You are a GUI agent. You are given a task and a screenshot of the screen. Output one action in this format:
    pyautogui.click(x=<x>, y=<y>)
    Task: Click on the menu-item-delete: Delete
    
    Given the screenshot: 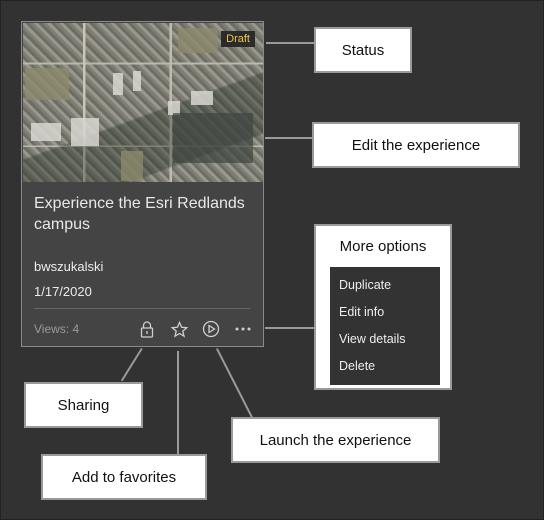 What is the action you would take?
    pyautogui.click(x=357, y=366)
    